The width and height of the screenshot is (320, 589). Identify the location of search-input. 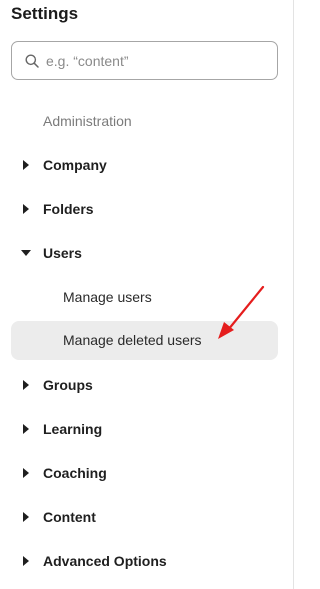
(156, 61).